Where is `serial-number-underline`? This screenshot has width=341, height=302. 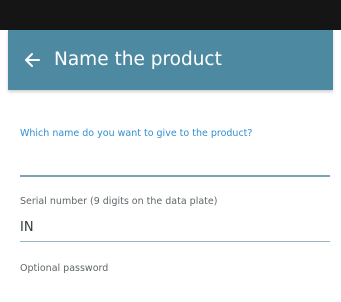
serial-number-underline is located at coordinates (175, 241).